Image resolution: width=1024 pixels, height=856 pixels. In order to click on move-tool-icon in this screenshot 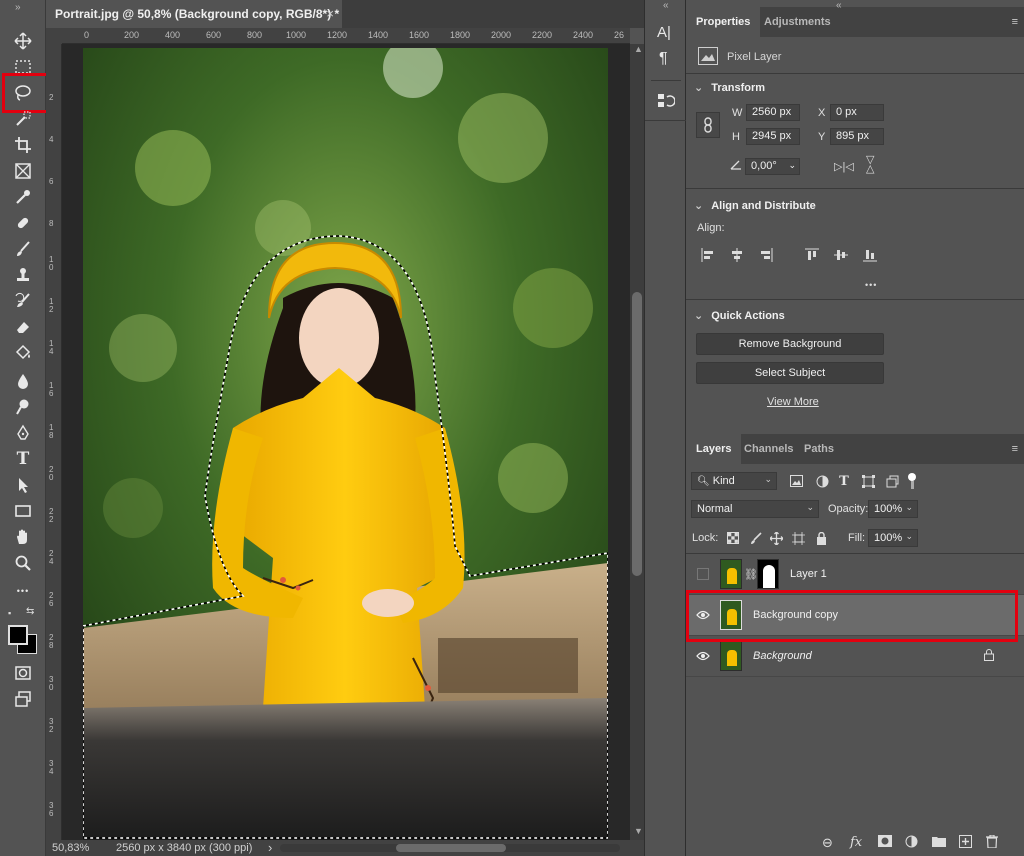, I will do `click(23, 41)`.